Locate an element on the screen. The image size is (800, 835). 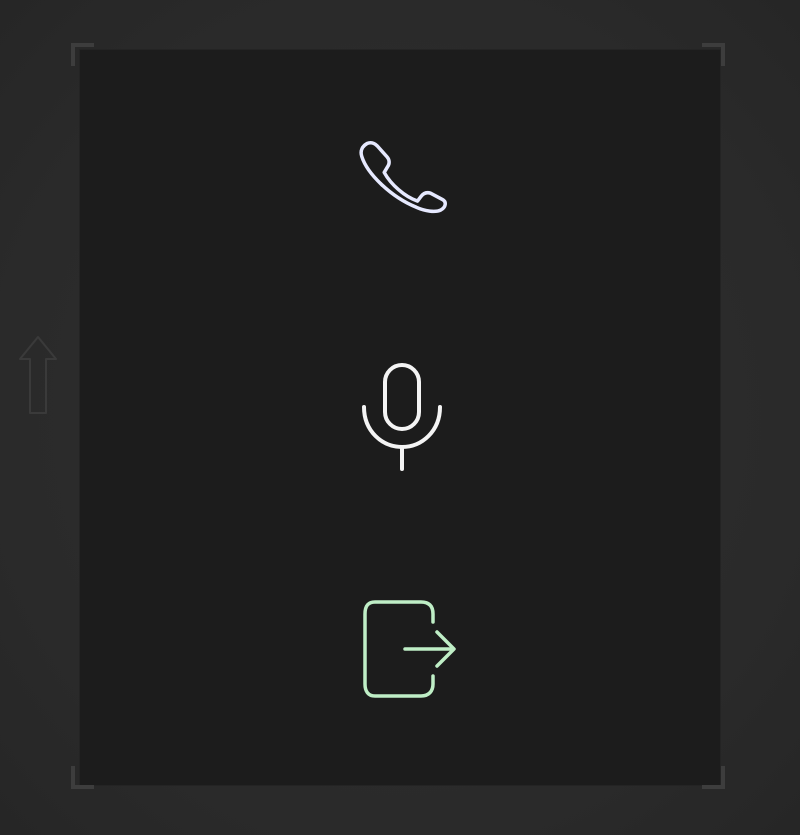
arrow-up-icon is located at coordinates (38, 376).